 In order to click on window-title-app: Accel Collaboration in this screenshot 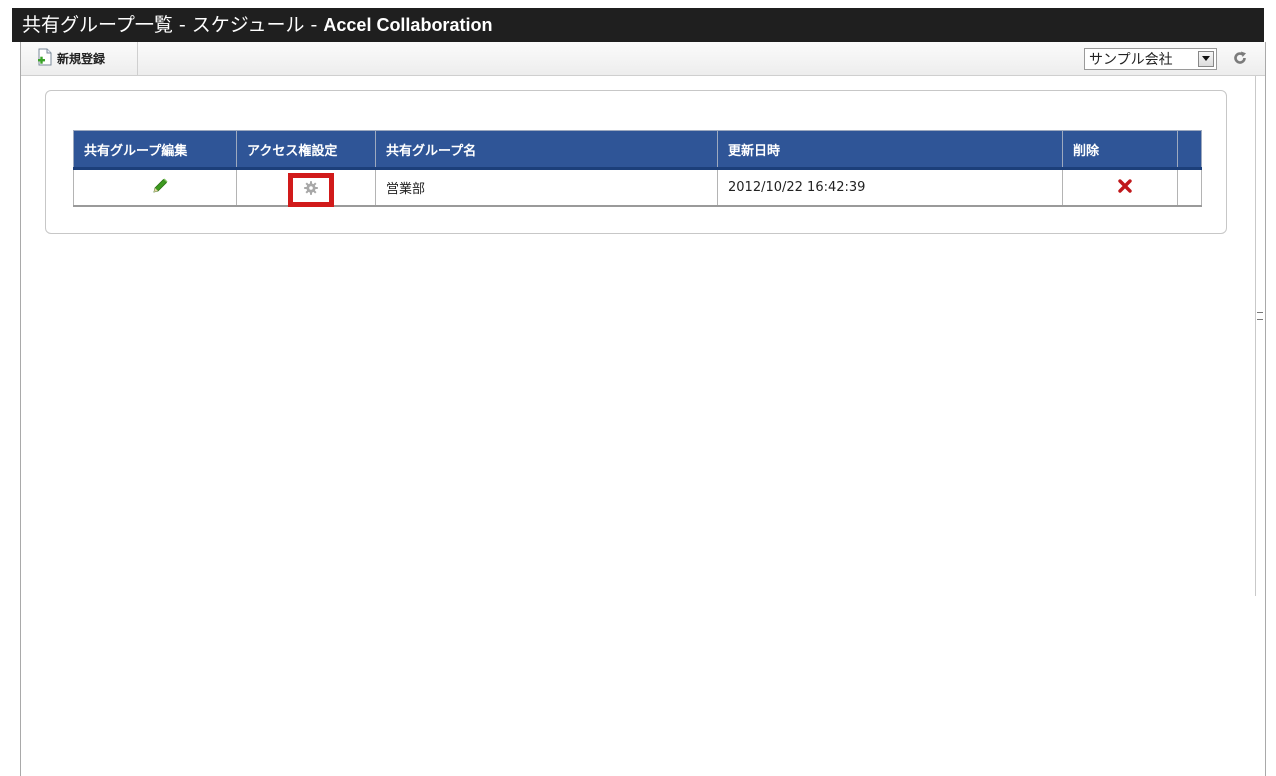, I will do `click(408, 25)`.